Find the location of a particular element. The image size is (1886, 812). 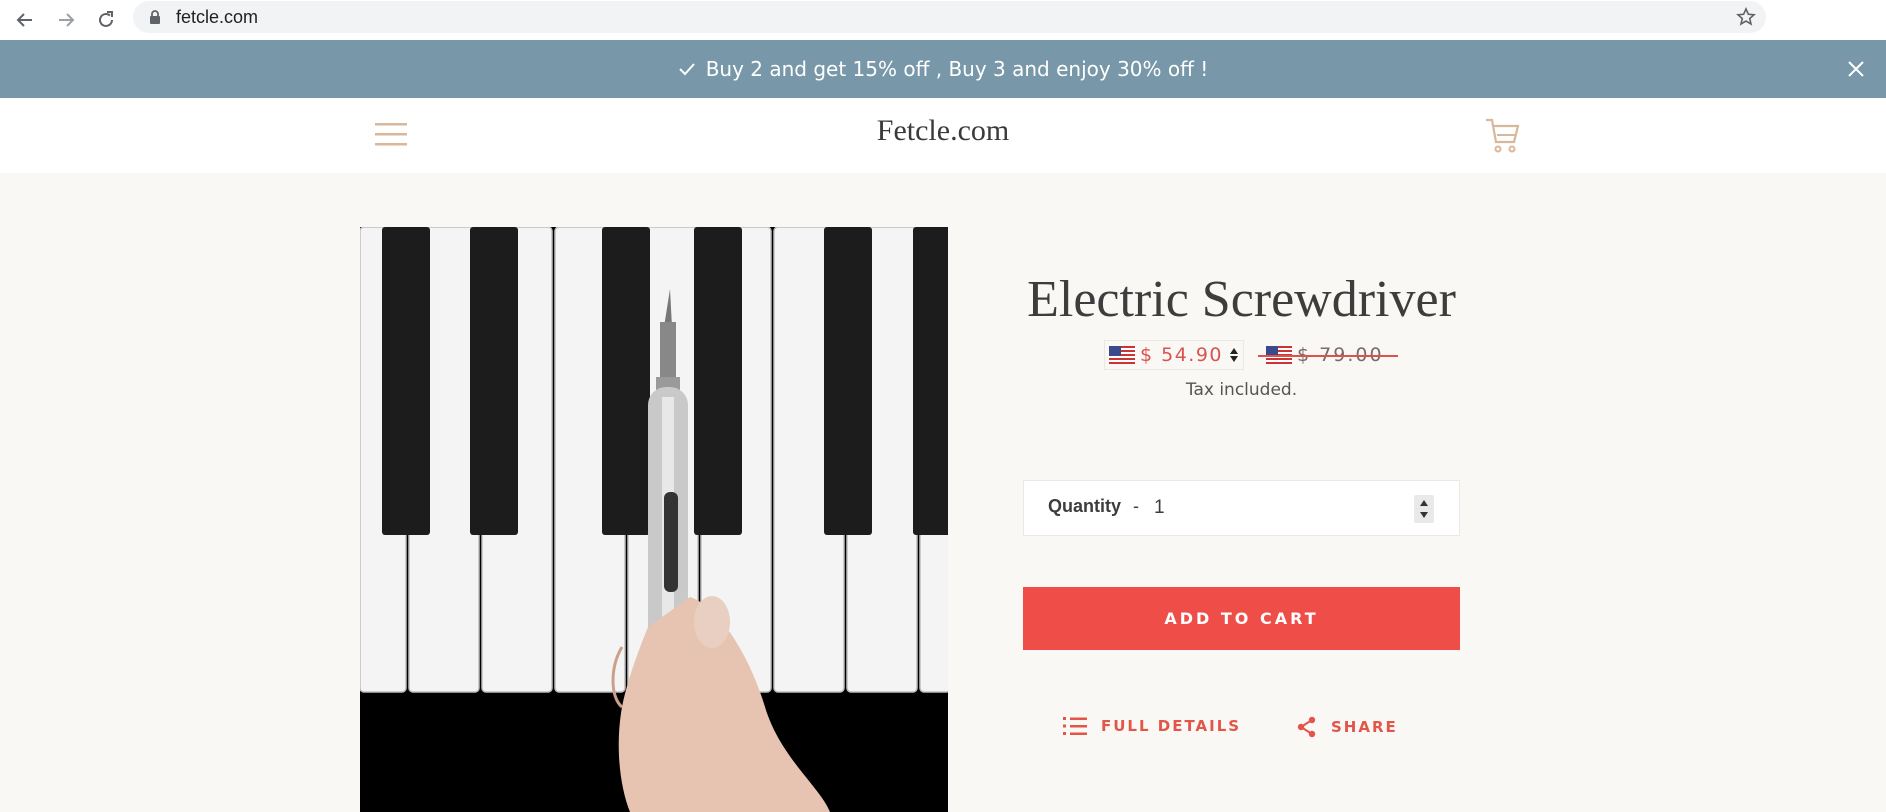

product-title: Electric Screwdriver is located at coordinates (1241, 299).